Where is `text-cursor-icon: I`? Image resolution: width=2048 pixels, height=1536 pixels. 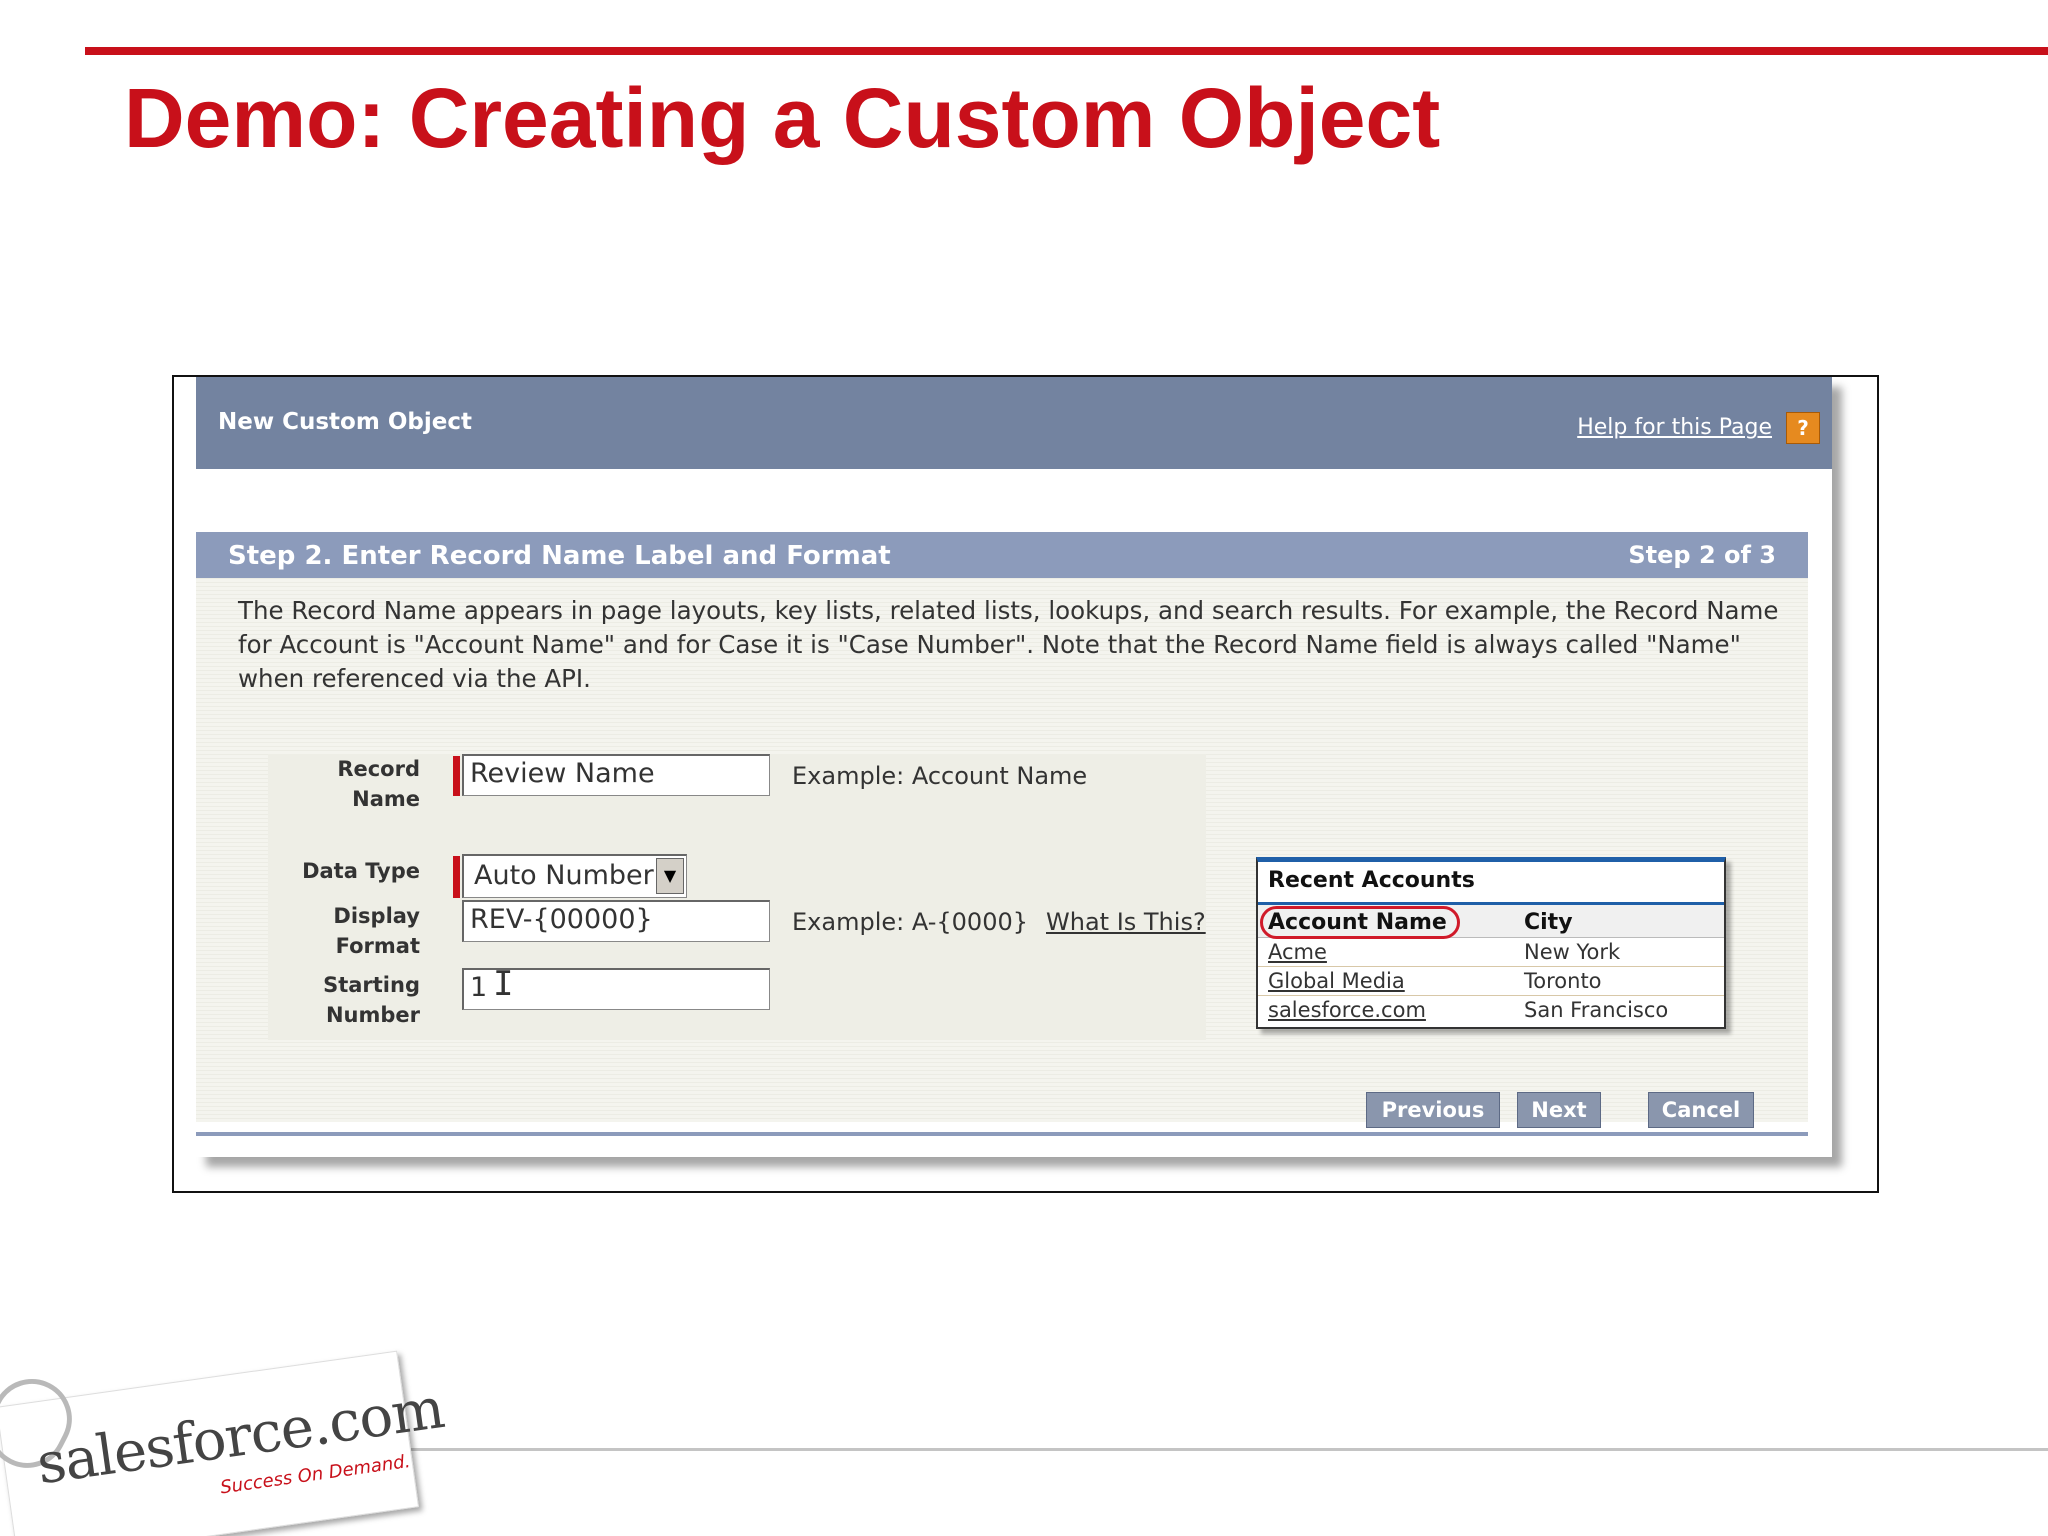 text-cursor-icon: I is located at coordinates (503, 984).